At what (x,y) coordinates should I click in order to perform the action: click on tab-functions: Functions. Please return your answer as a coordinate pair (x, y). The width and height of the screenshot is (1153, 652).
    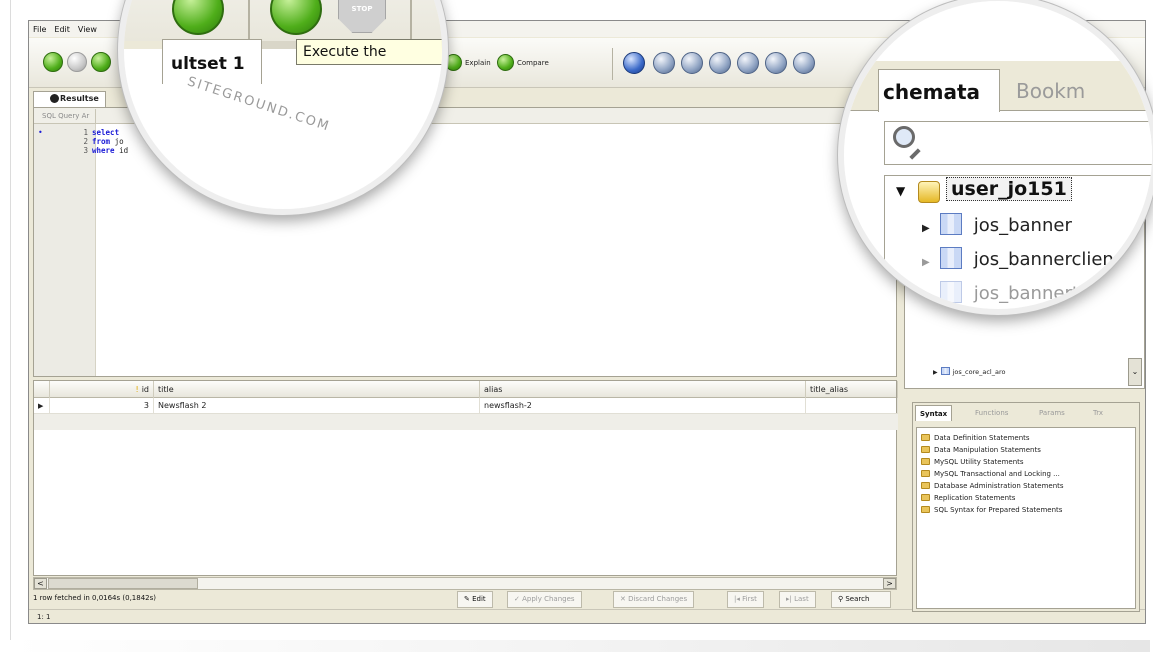
    Looking at the image, I should click on (991, 413).